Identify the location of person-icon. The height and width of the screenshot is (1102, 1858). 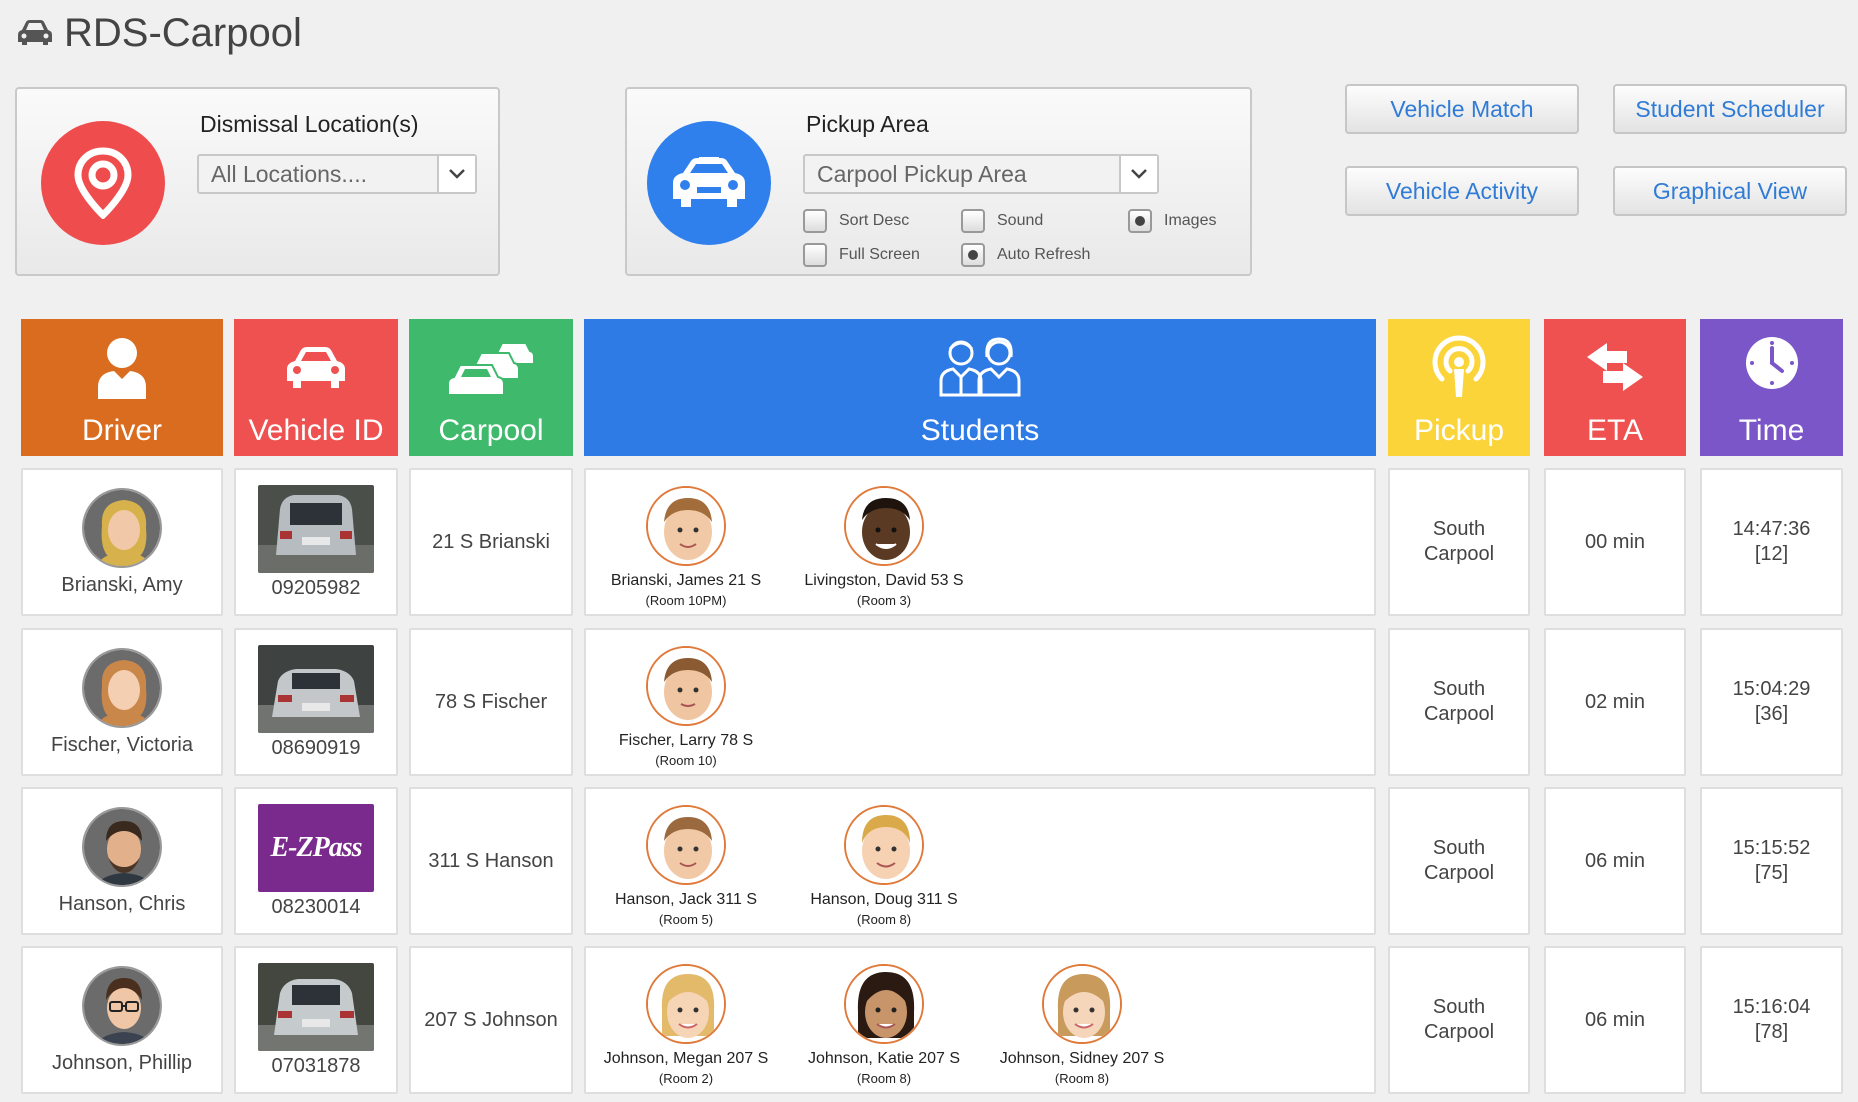
(122, 368).